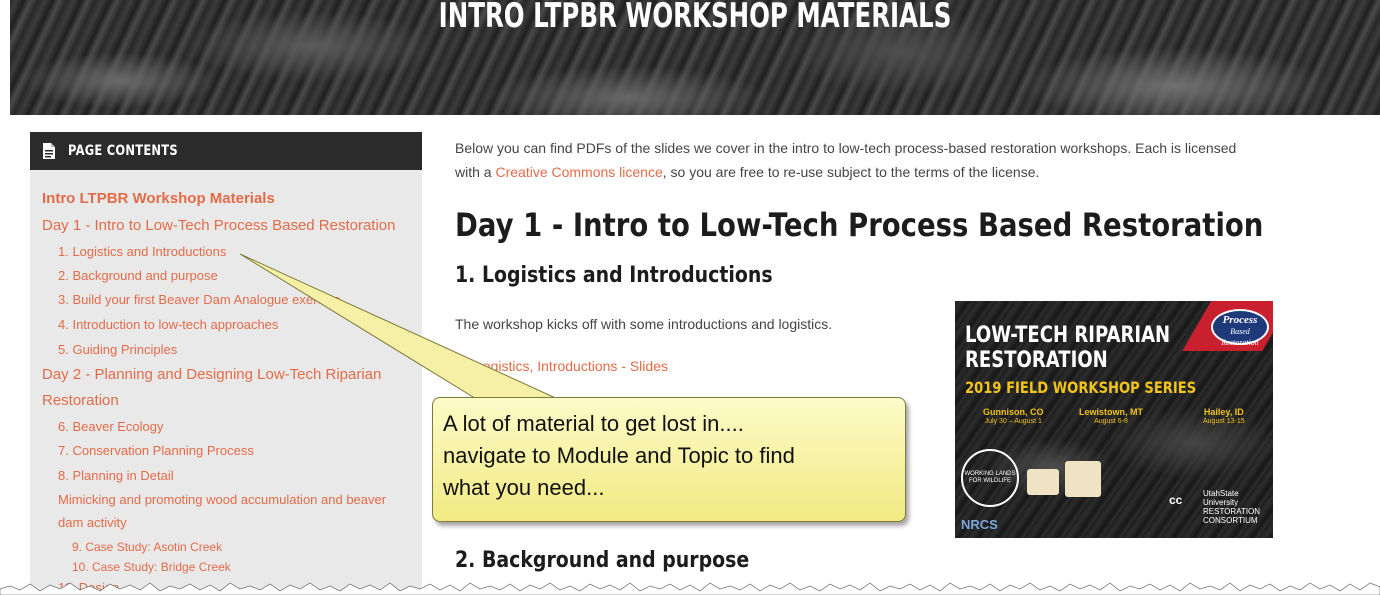  What do you see at coordinates (168, 324) in the screenshot?
I see `toc-item-low-tech: 4. Introduction to low-tech approaches` at bounding box center [168, 324].